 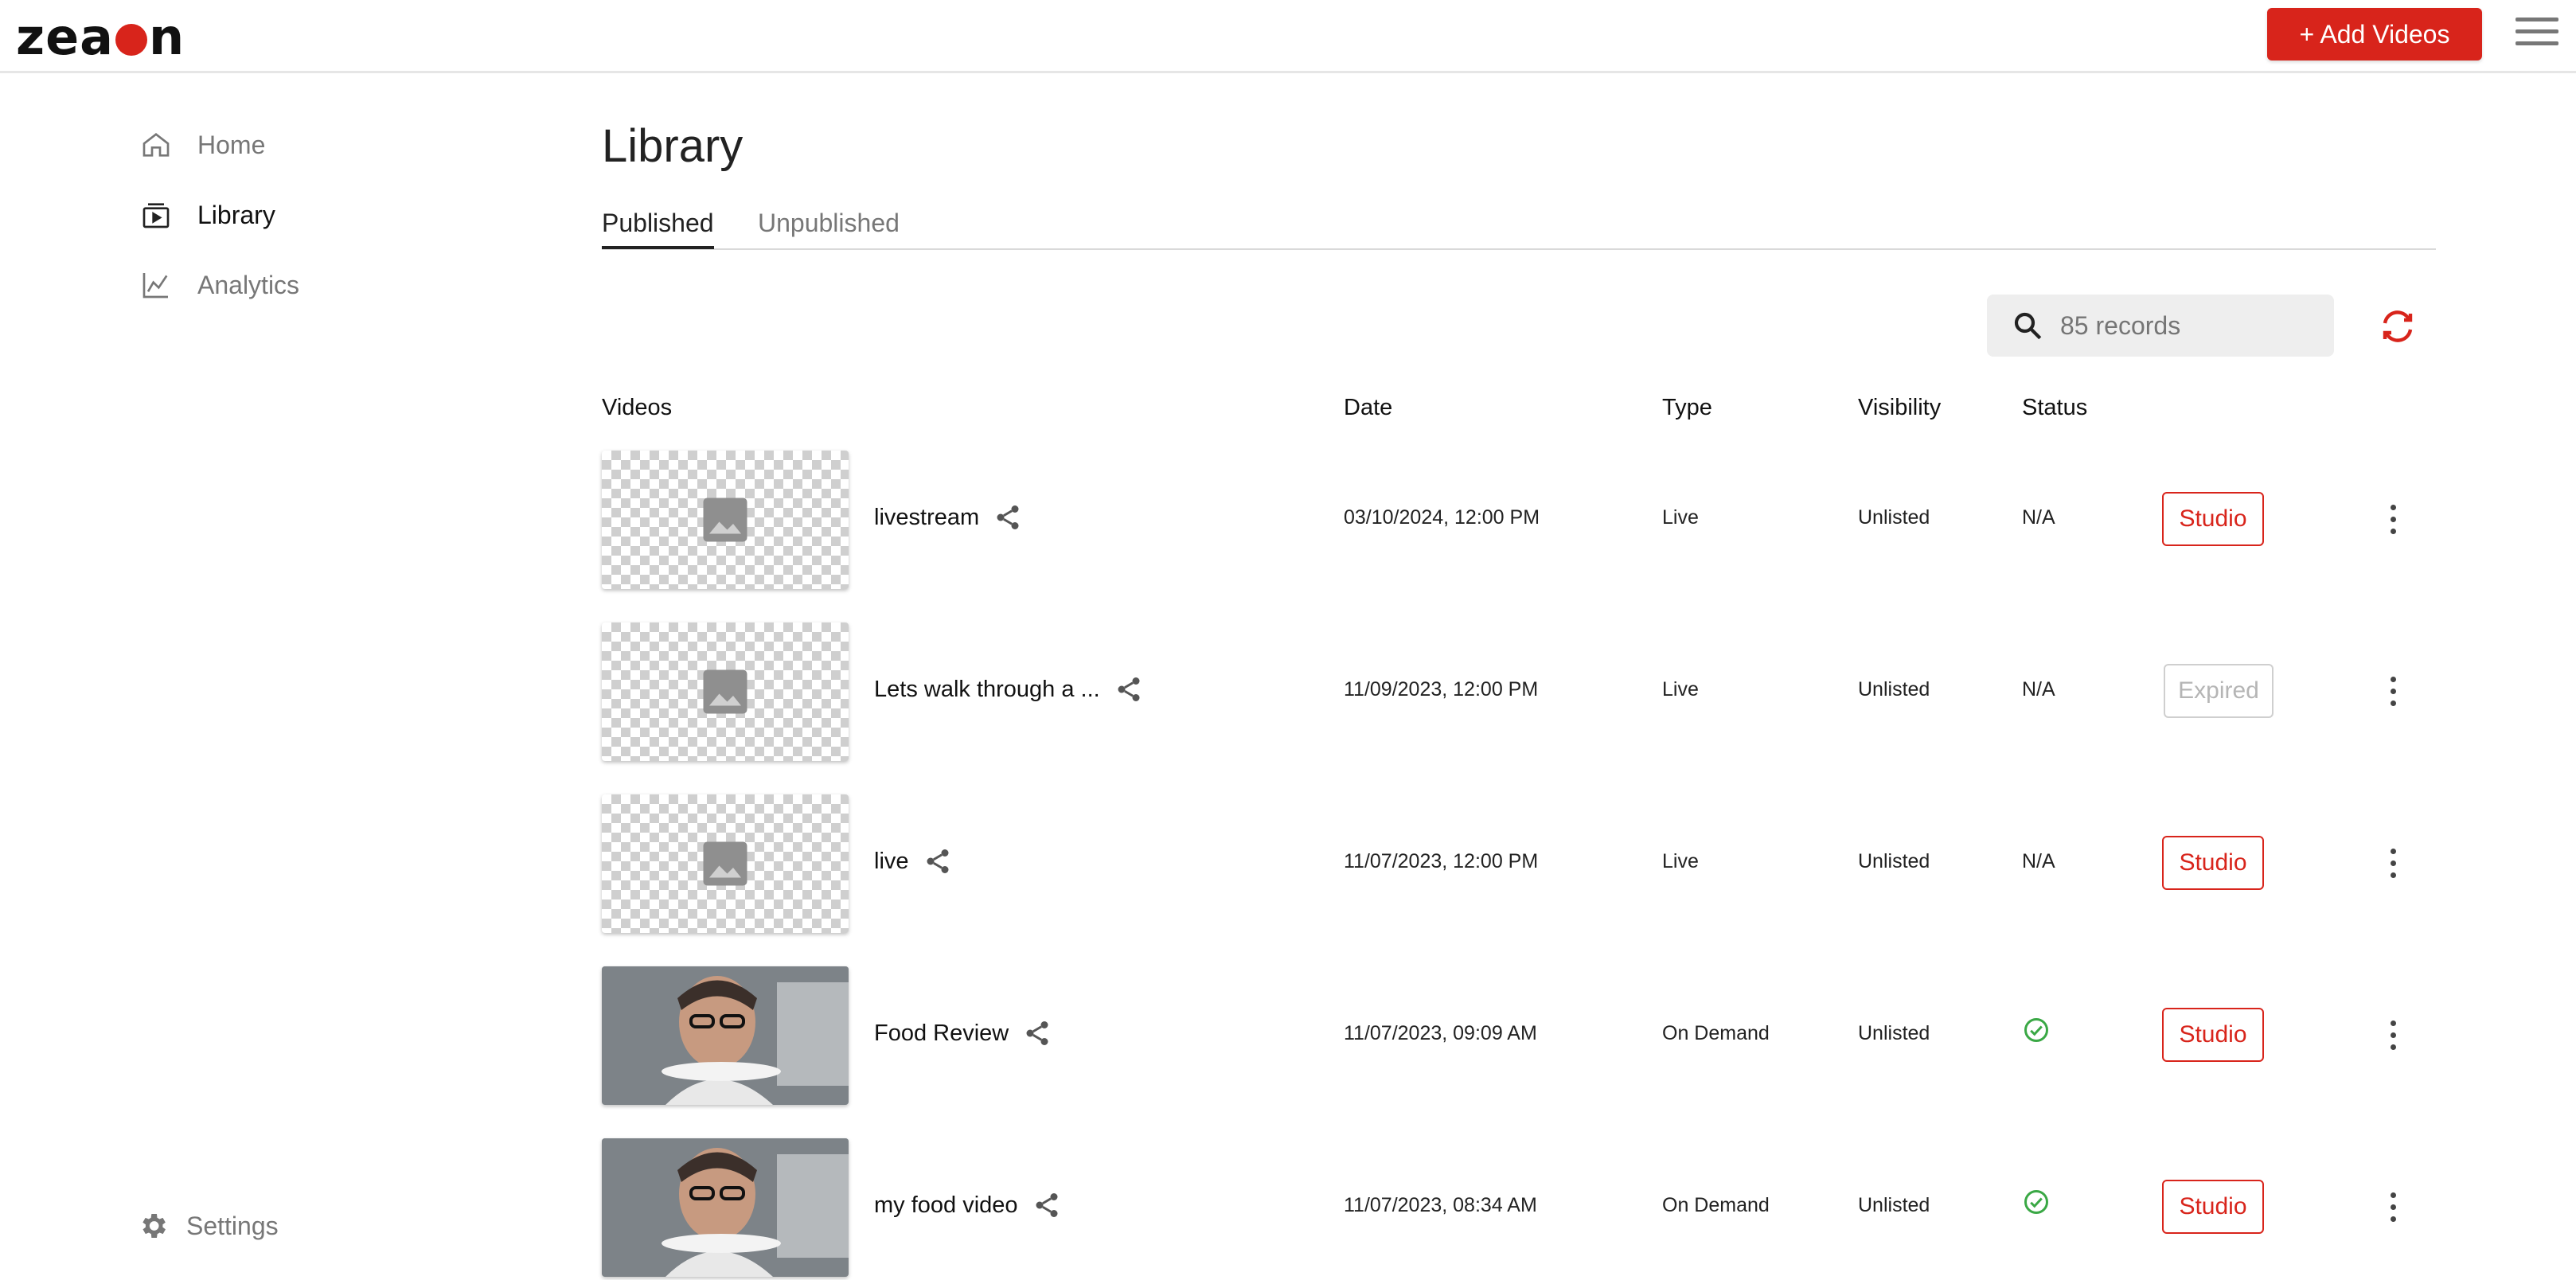 I want to click on search-icon, so click(x=2028, y=326).